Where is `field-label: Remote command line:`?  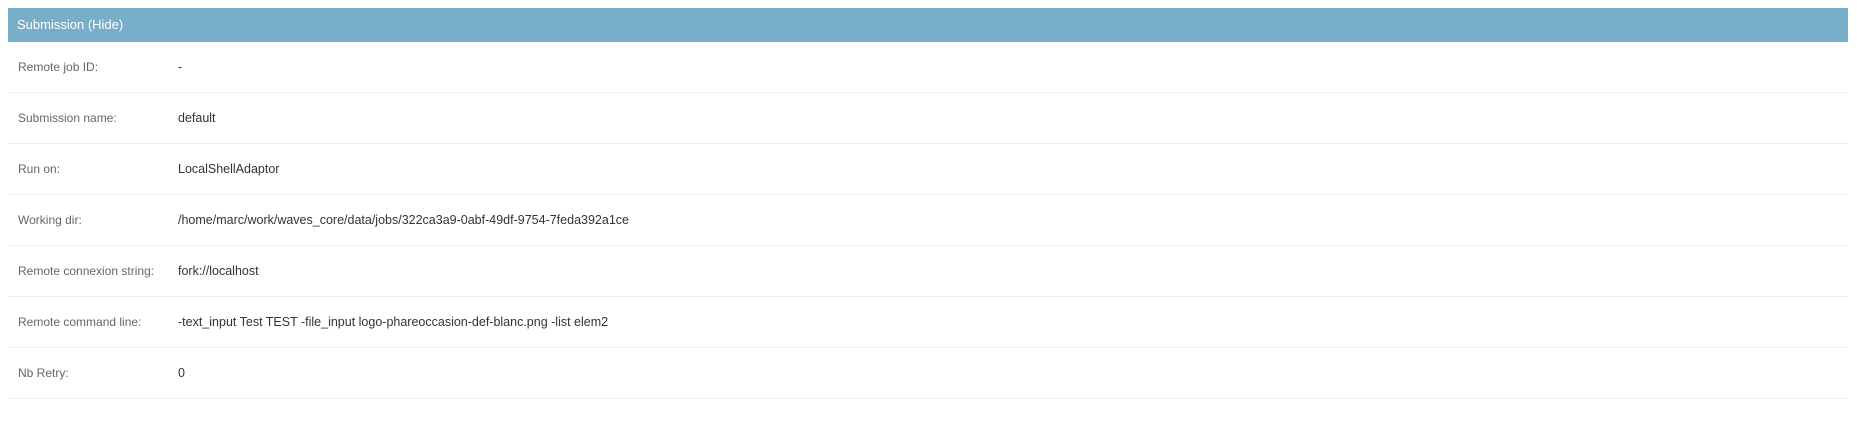
field-label: Remote command line: is located at coordinates (80, 322).